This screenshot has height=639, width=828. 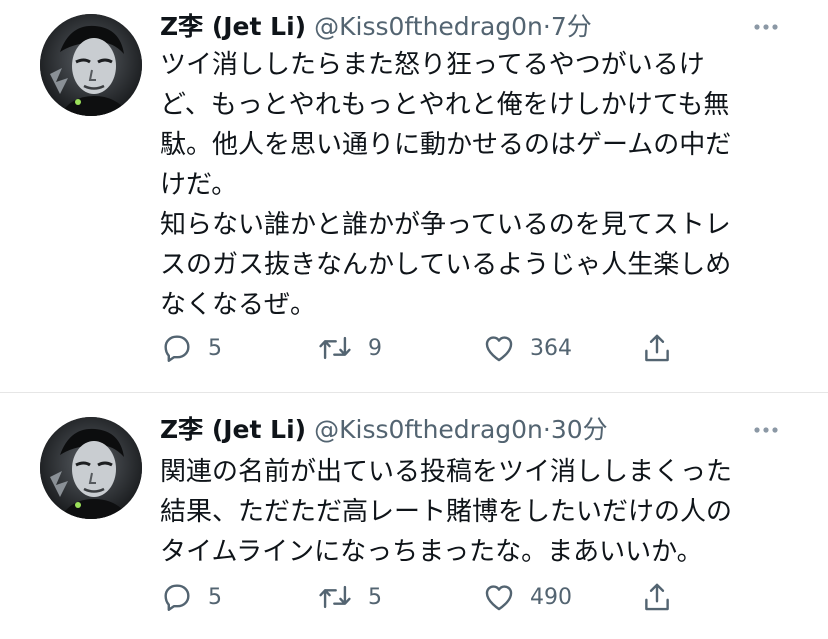 What do you see at coordinates (571, 26) in the screenshot?
I see `timestamp: 7分` at bounding box center [571, 26].